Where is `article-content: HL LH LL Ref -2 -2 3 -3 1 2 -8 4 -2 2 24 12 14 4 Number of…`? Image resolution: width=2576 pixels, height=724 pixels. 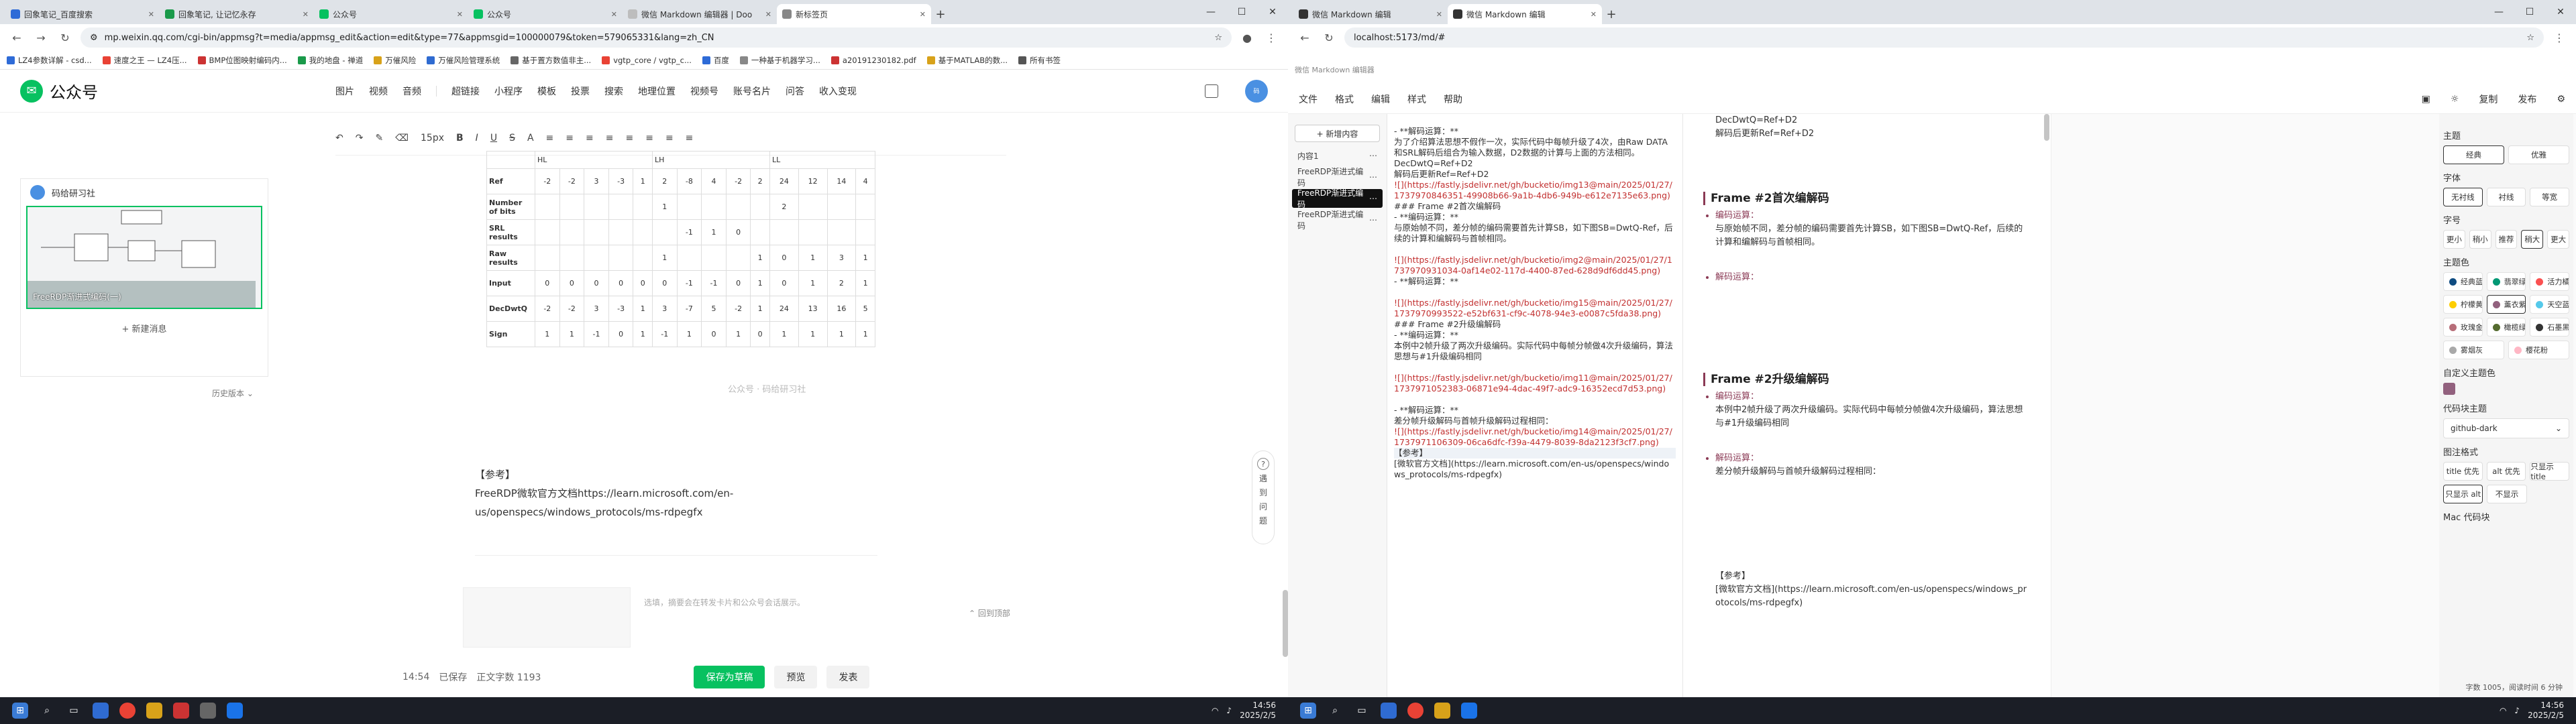
article-content: HL LH LL Ref -2 -2 3 -3 1 2 -8 4 -2 2 24 12 14 4 Number of… is located at coordinates (681, 275).